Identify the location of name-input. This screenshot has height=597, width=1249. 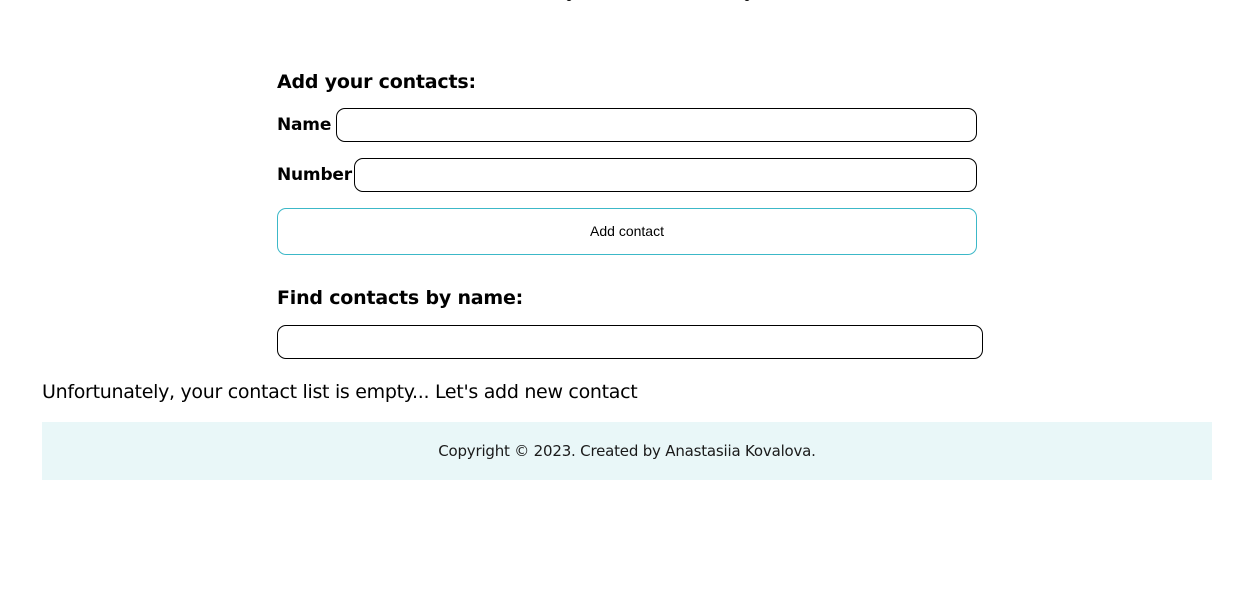
(656, 125).